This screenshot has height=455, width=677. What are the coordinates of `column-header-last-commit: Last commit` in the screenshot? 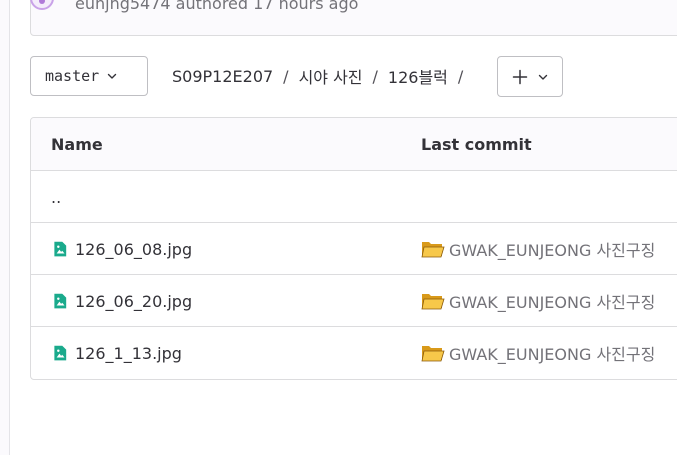 It's located at (476, 144).